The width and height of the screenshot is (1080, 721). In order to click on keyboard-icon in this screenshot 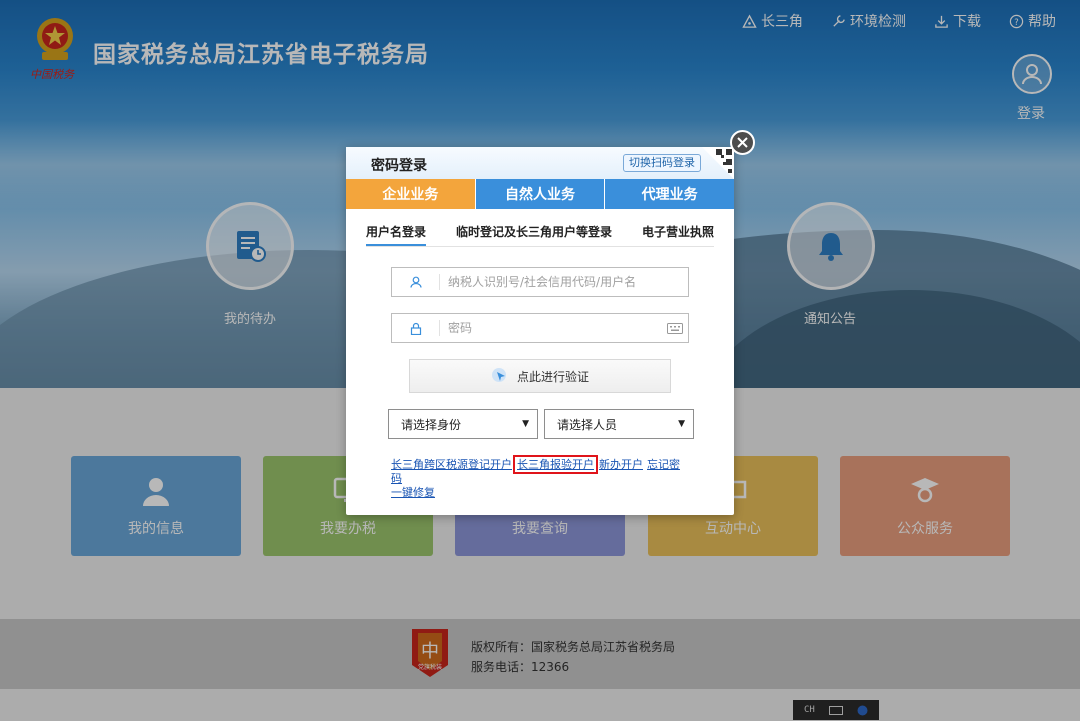, I will do `click(675, 328)`.